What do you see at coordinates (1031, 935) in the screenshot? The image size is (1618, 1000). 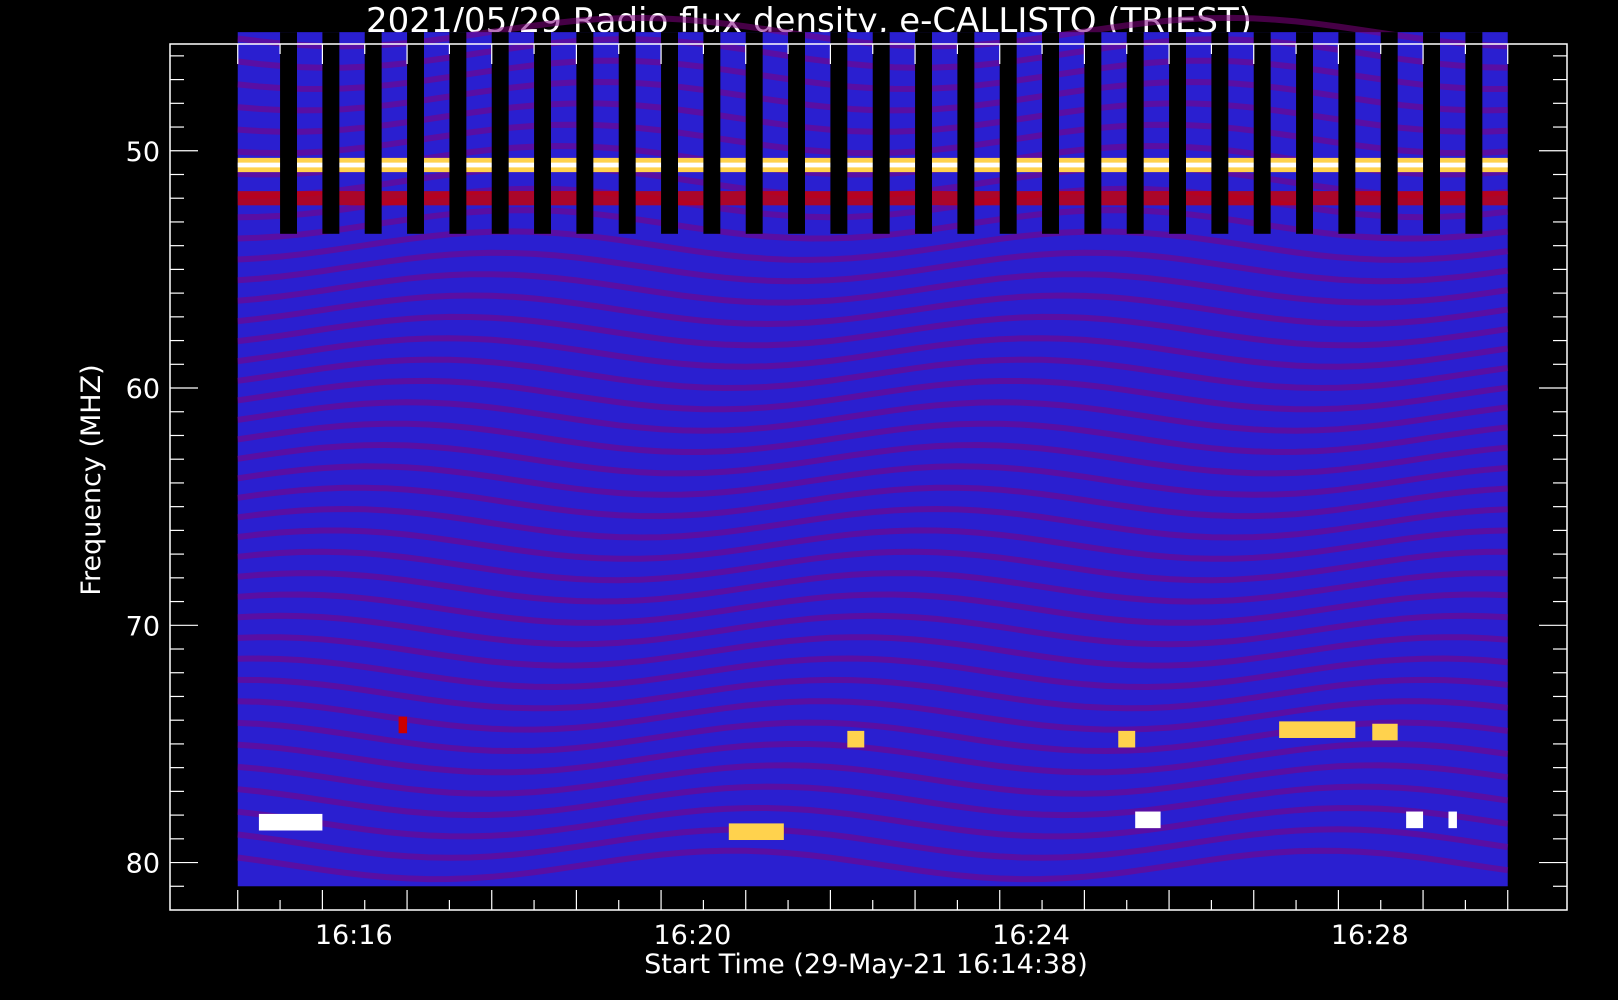 I see `x-tick-label: 16:24` at bounding box center [1031, 935].